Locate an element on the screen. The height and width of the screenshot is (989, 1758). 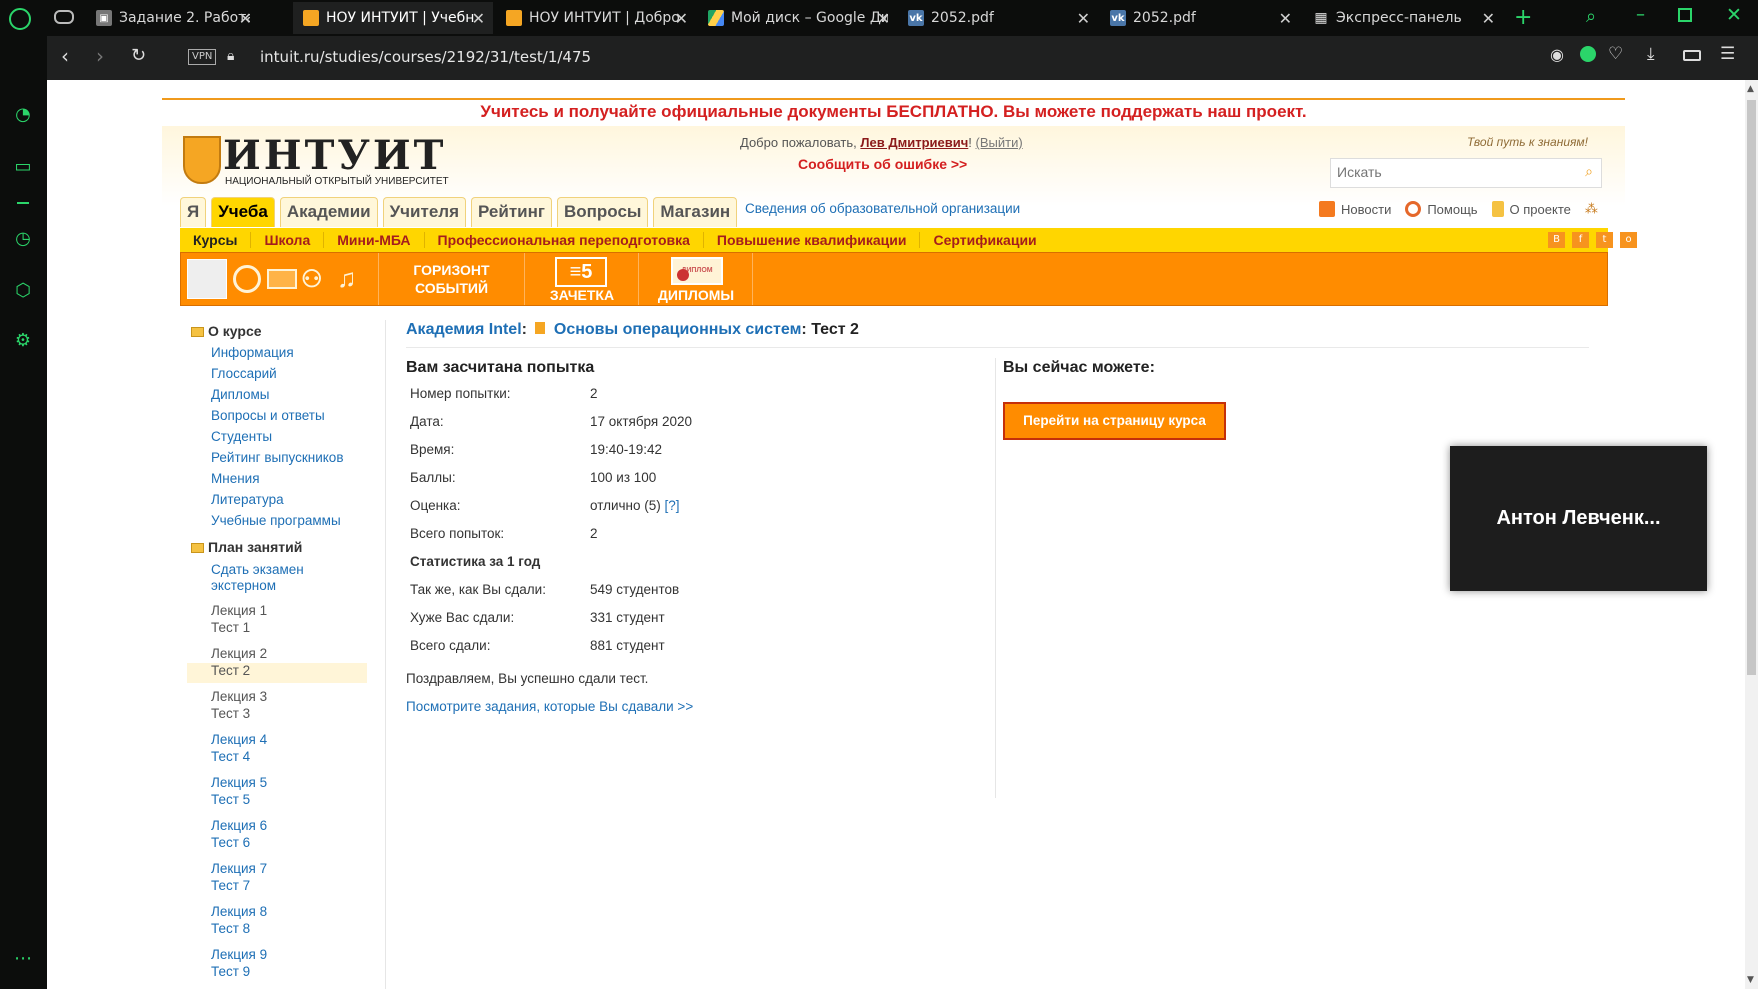
heart-icon: ♡ is located at coordinates (1615, 54).